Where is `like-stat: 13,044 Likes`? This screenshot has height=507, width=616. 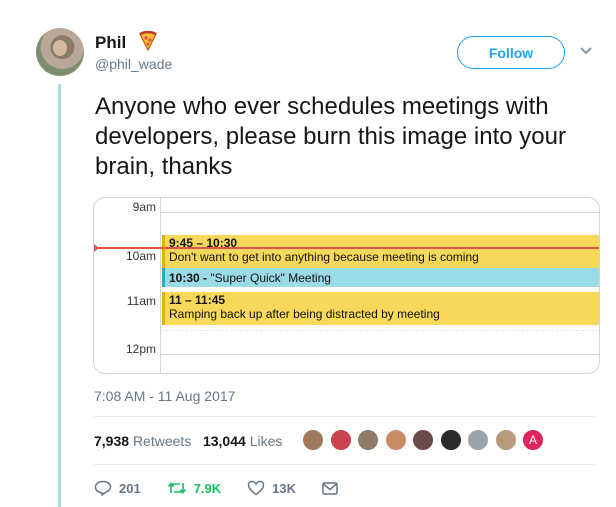 like-stat: 13,044 Likes is located at coordinates (242, 441).